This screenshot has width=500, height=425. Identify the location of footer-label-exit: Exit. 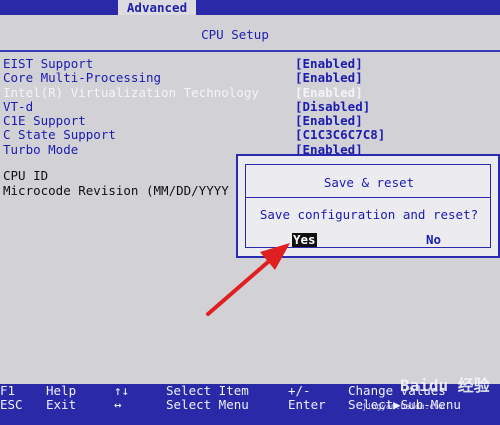
(61, 404).